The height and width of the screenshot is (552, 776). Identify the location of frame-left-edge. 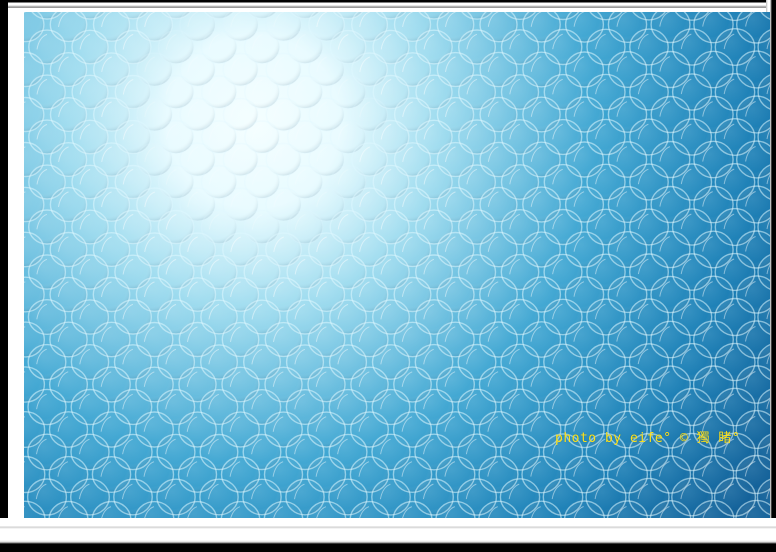
(4, 276).